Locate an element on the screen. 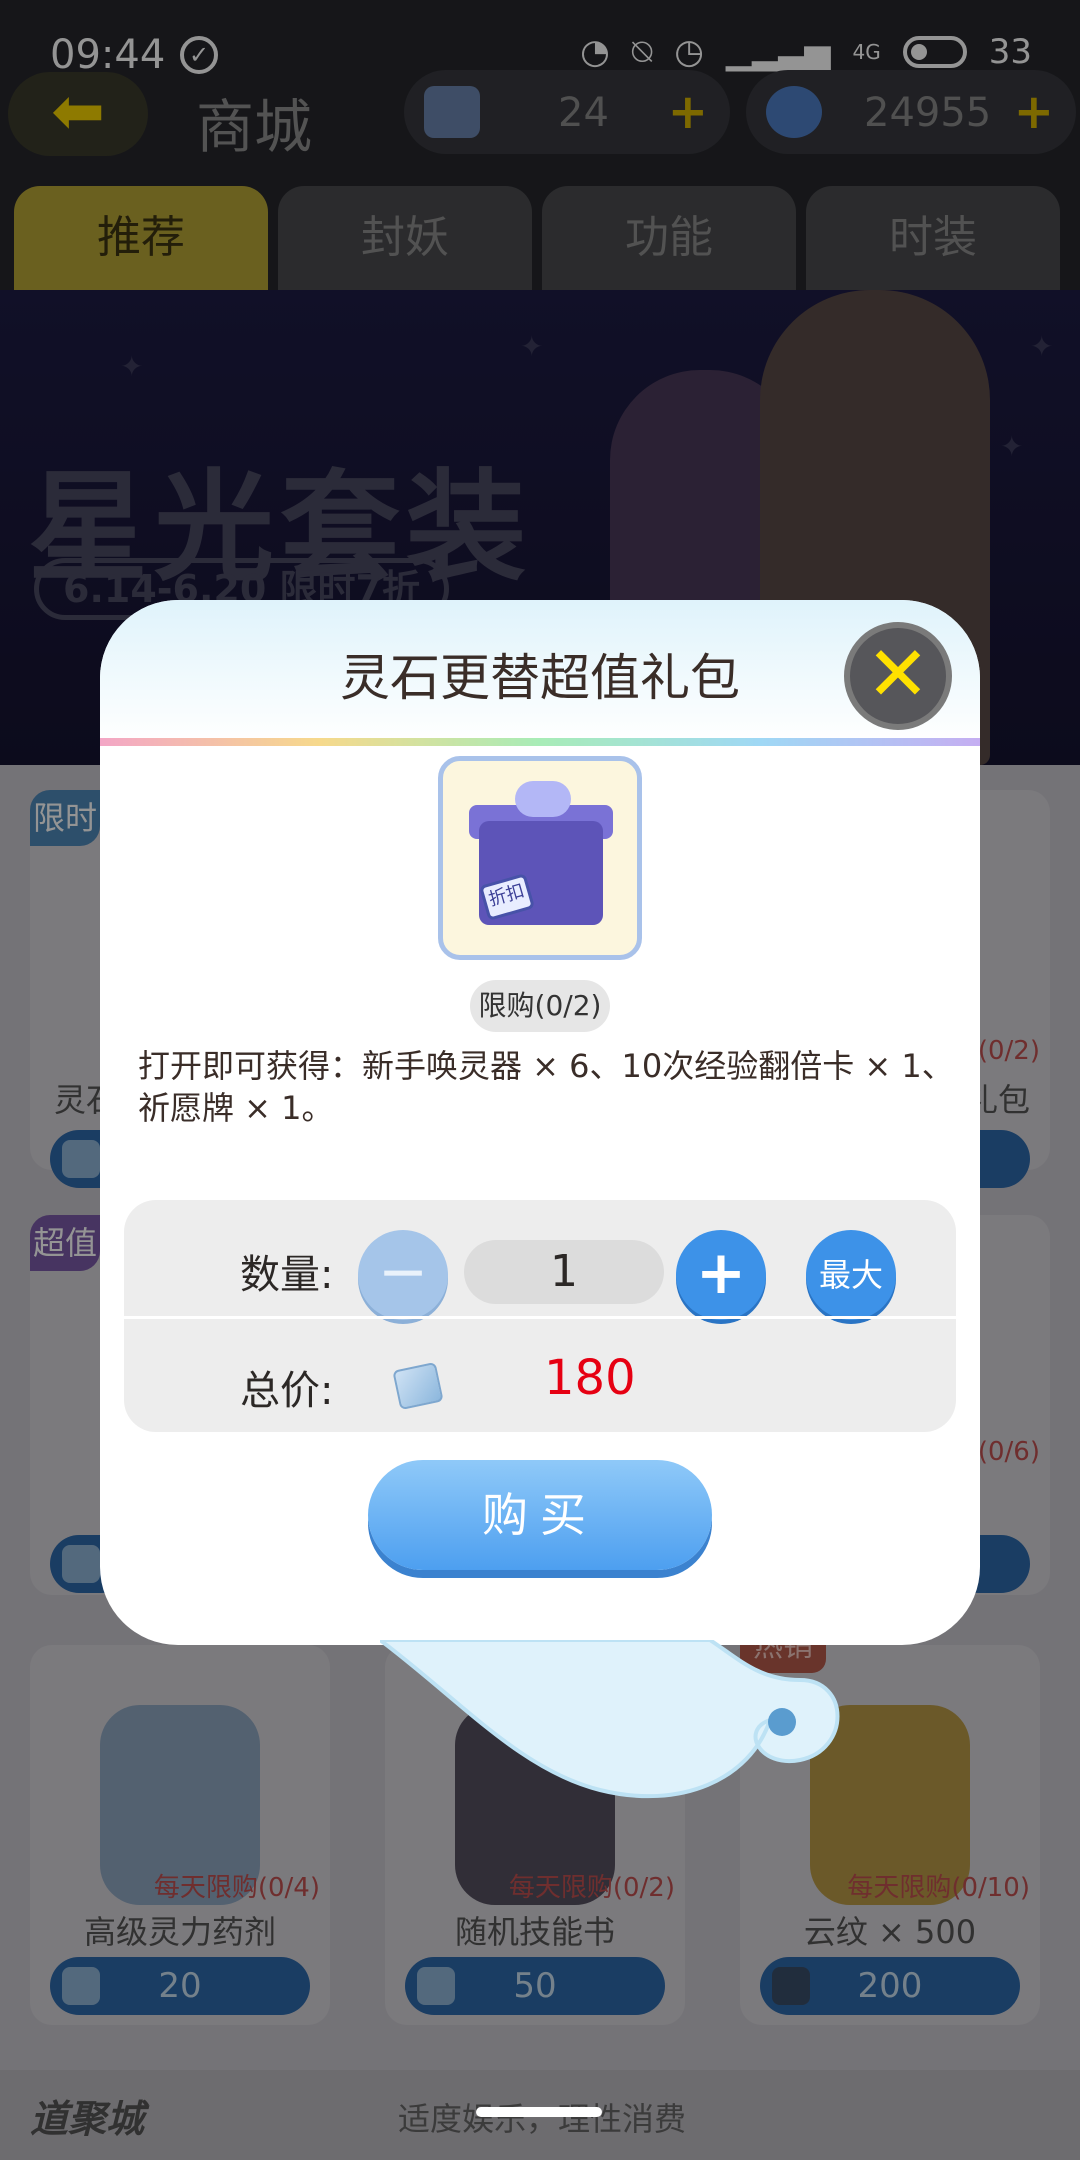 The width and height of the screenshot is (1080, 2160). close-icon: ✕ is located at coordinates (898, 673).